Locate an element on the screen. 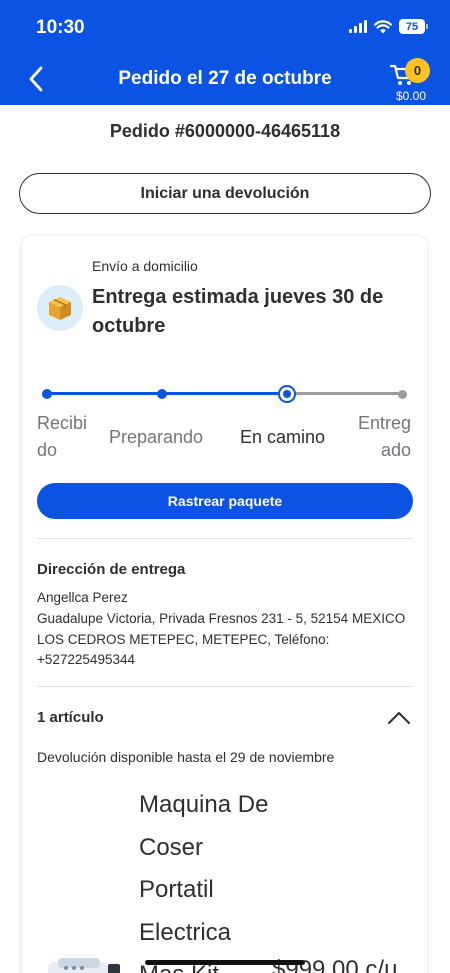  battery-icon: 75 is located at coordinates (413, 26).